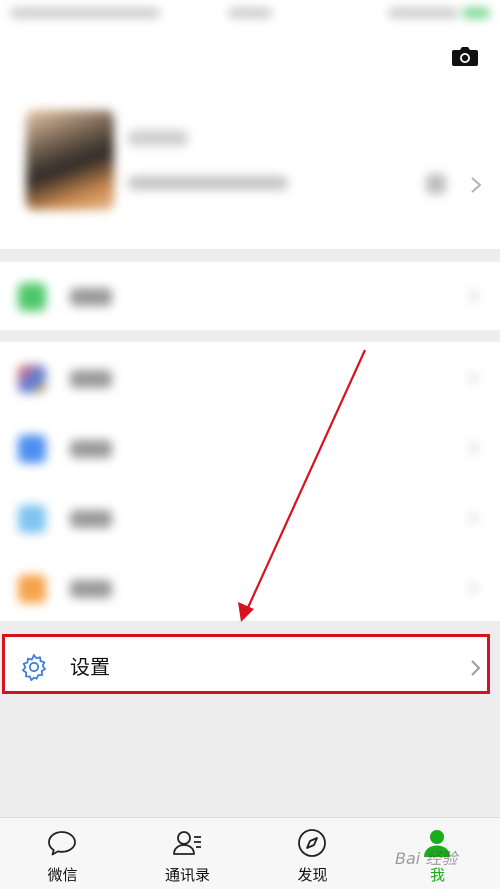 This screenshot has height=889, width=500. Describe the element at coordinates (90, 667) in the screenshot. I see `settings-label: 设置` at that location.